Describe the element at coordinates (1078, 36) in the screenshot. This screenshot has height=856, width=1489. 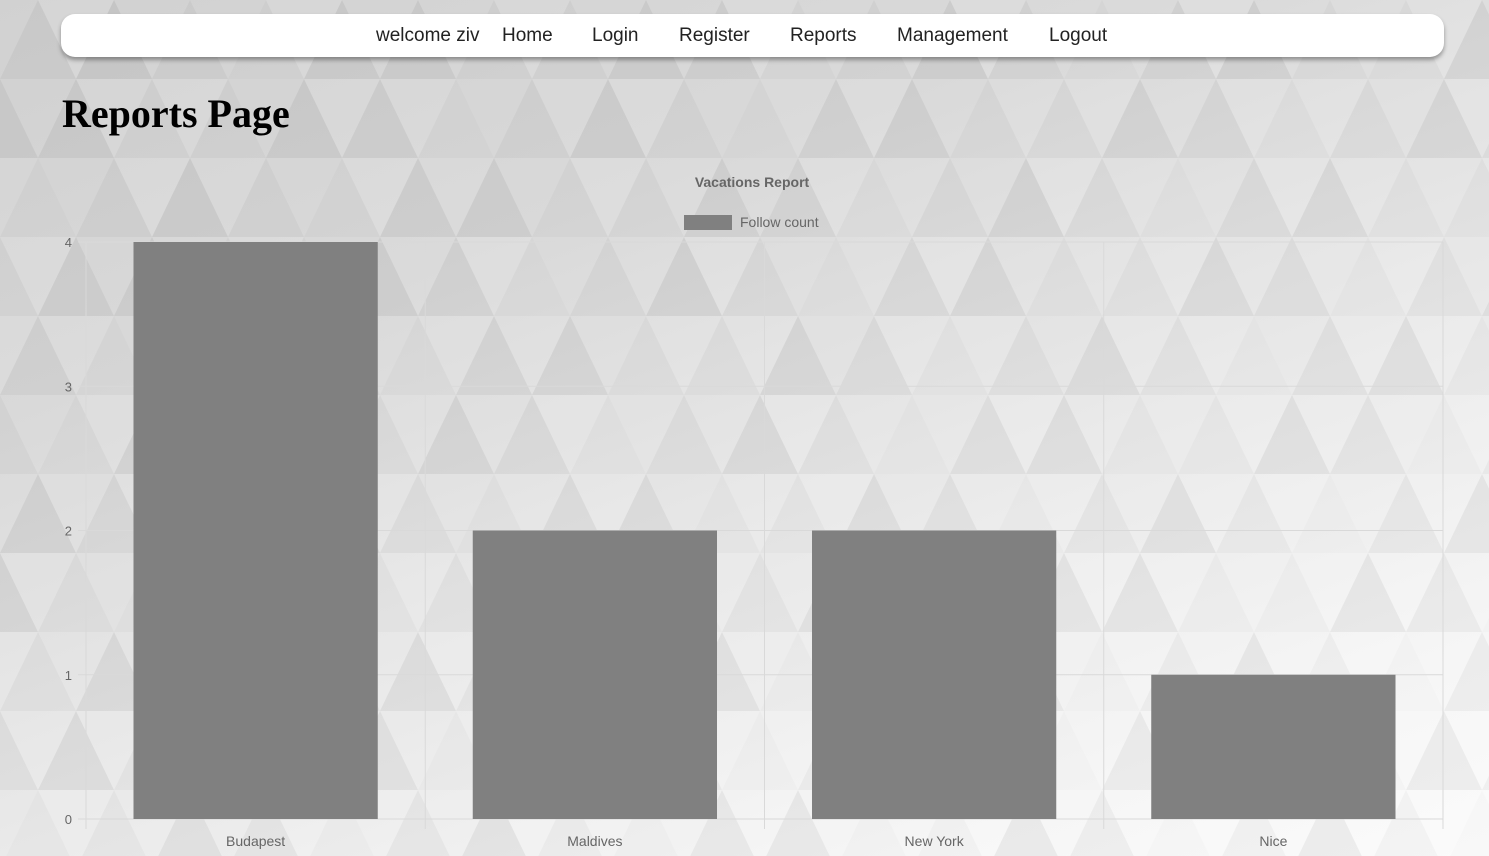
I see `nav-link-logout: Logout` at that location.